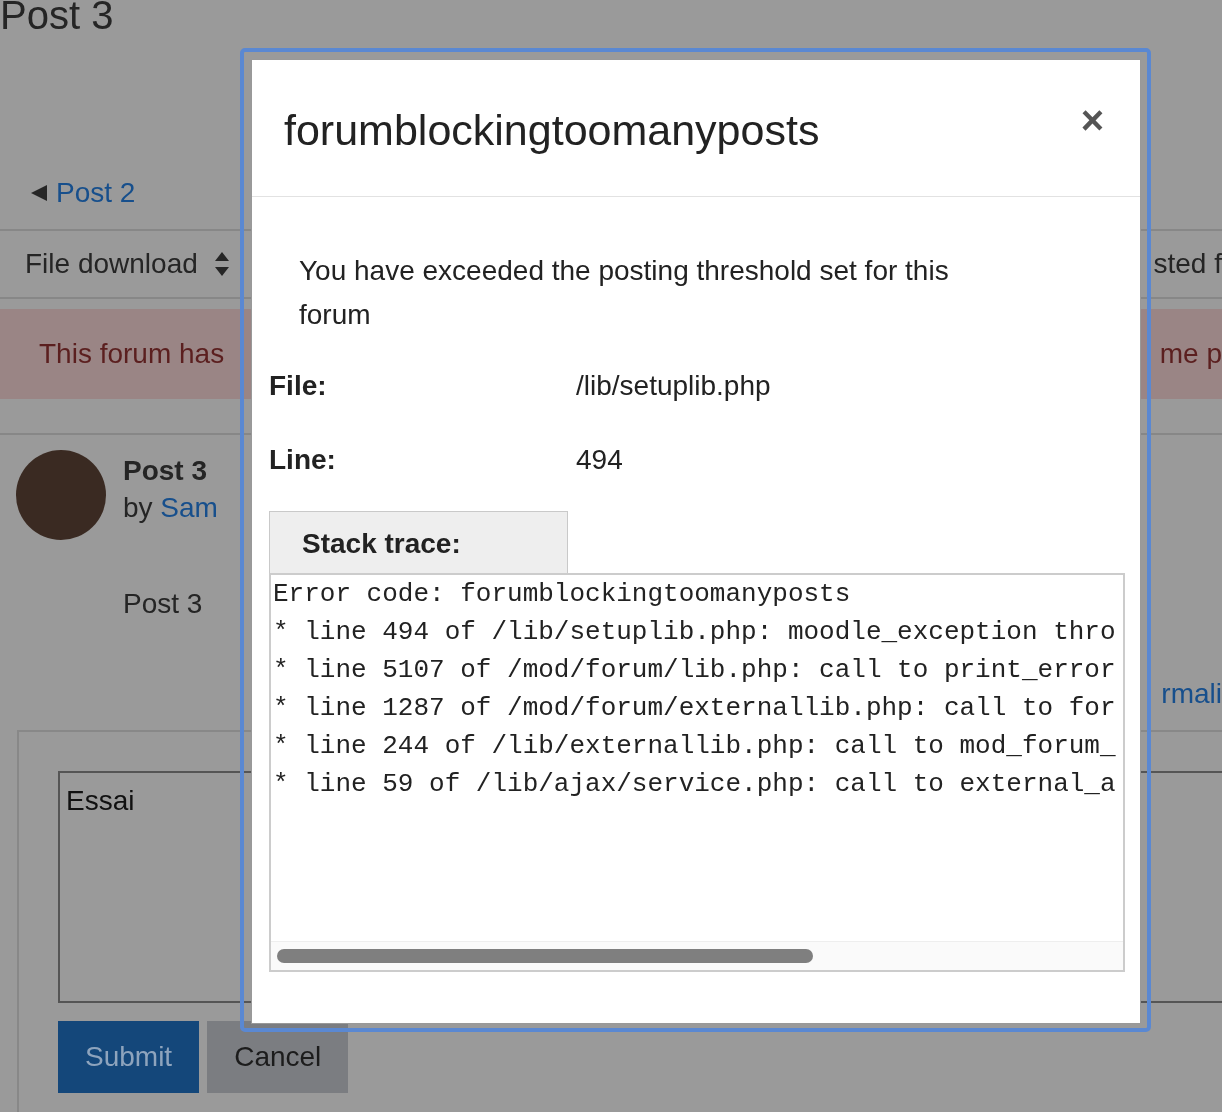  Describe the element at coordinates (1187, 264) in the screenshot. I see `option-text: sted f` at that location.